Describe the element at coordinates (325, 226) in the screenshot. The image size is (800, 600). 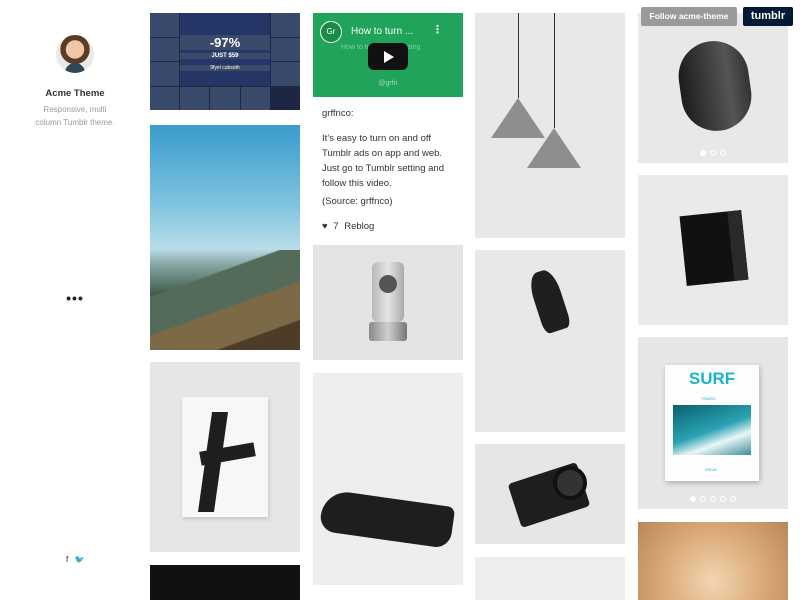
I see `heart-icon: ♥` at that location.